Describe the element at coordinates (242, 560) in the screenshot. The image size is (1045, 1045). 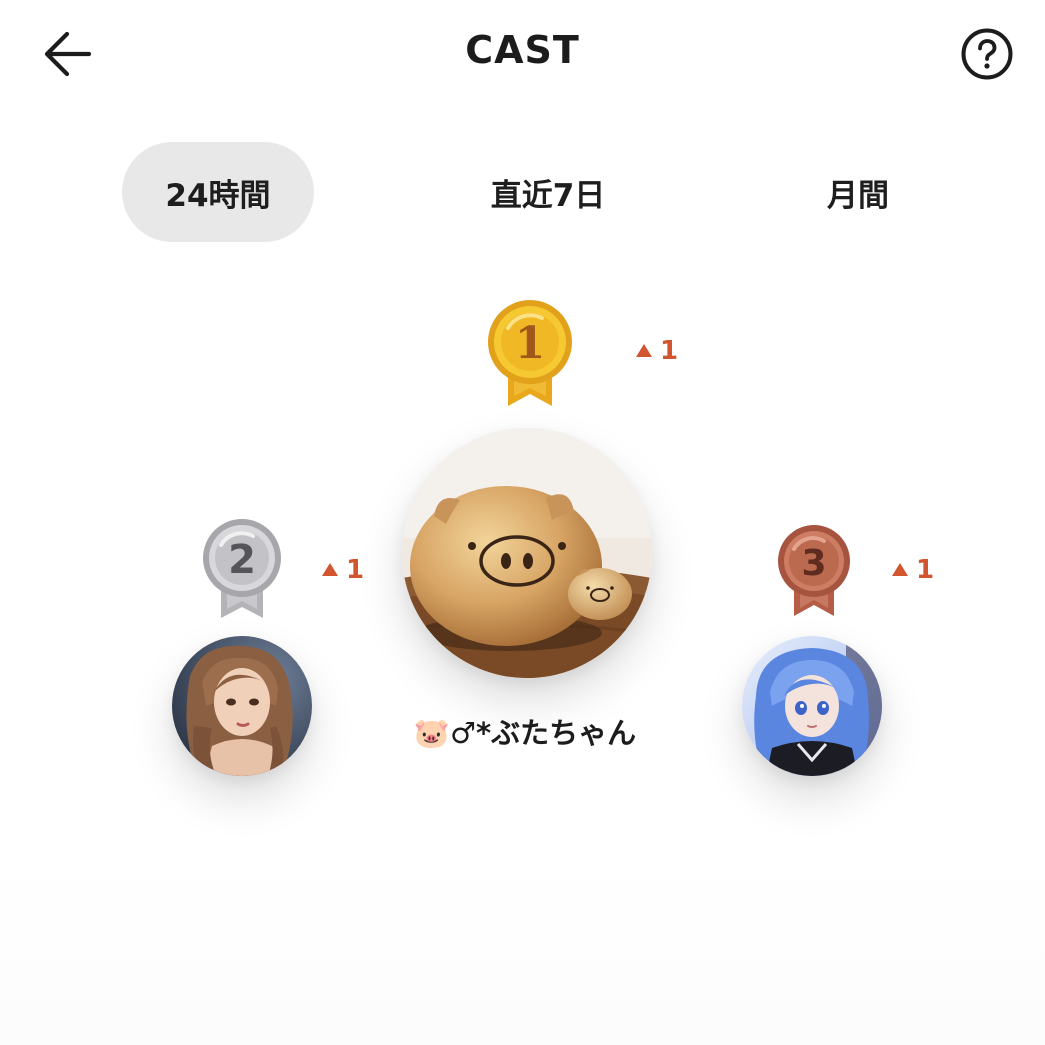
I see `rank-number-2: 2` at that location.